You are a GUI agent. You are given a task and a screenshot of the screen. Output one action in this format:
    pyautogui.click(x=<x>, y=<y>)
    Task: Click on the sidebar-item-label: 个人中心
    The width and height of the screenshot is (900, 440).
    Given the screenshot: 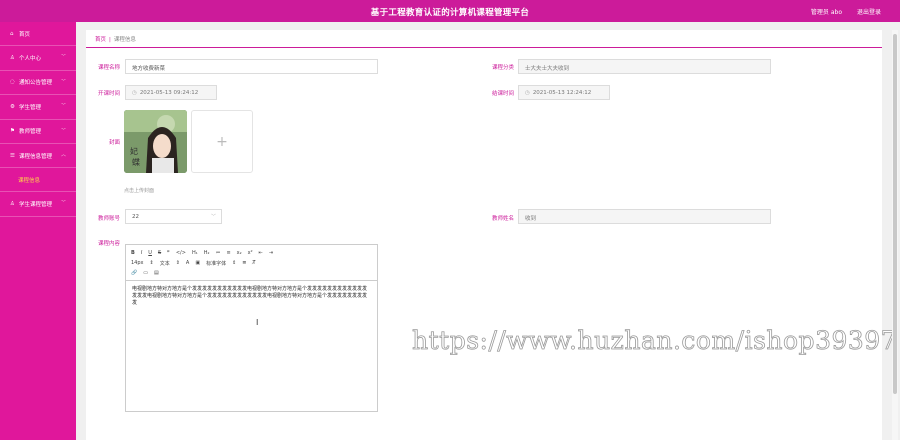 What is the action you would take?
    pyautogui.click(x=30, y=59)
    